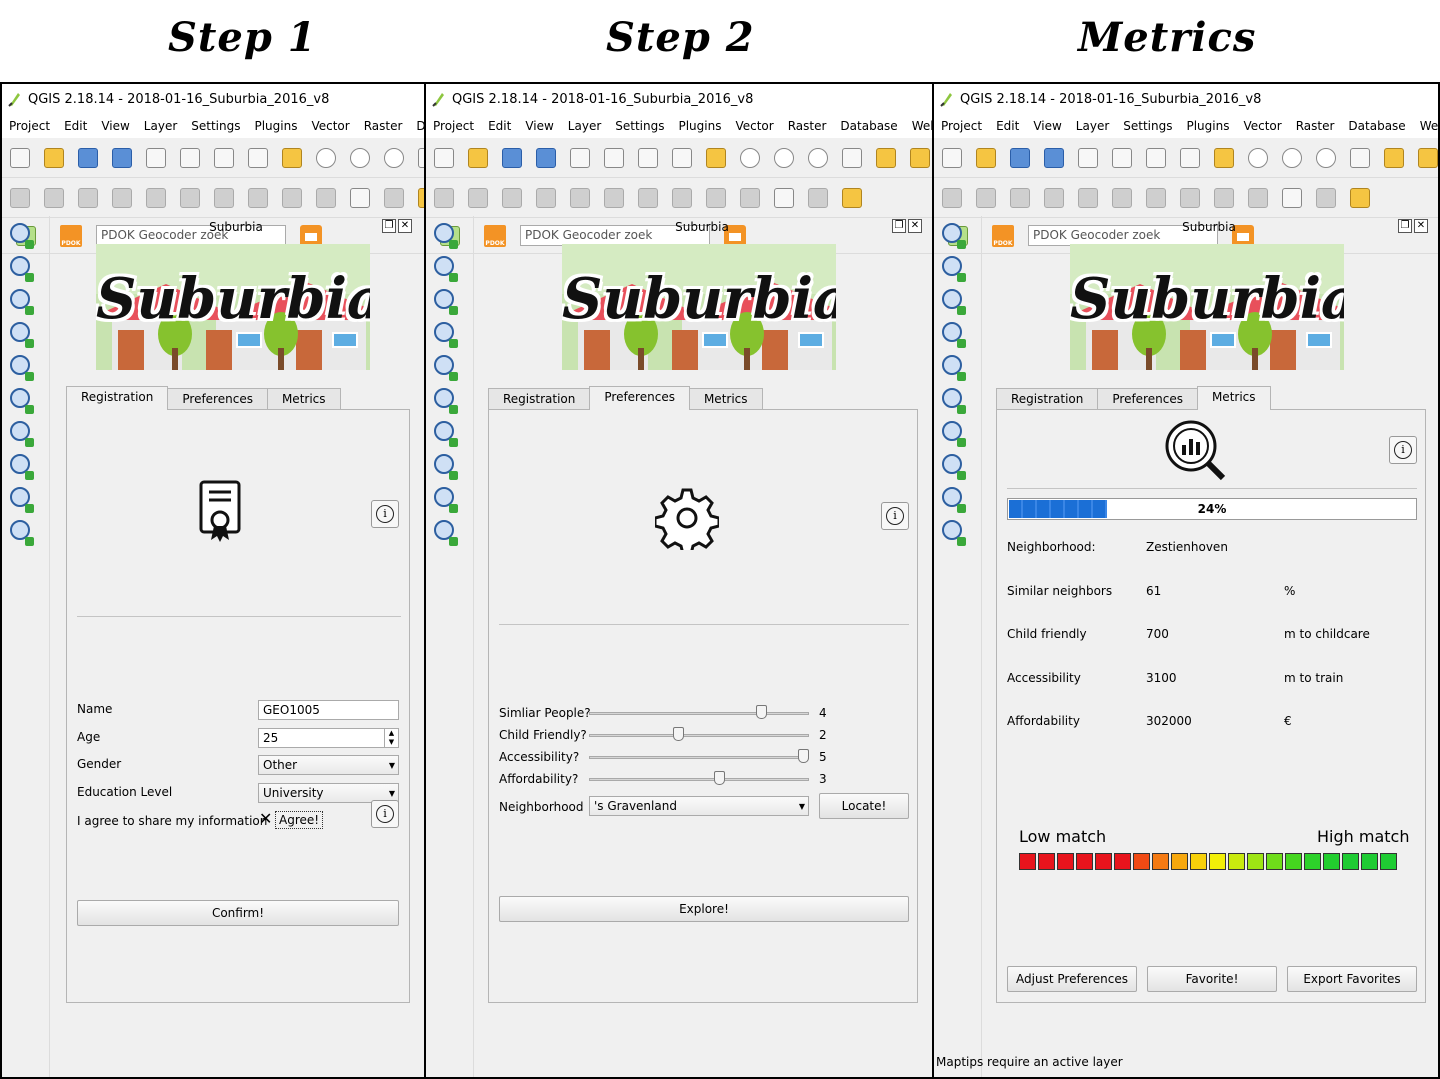  What do you see at coordinates (1207, 126) in the screenshot?
I see `menu-plugins: Plugins` at bounding box center [1207, 126].